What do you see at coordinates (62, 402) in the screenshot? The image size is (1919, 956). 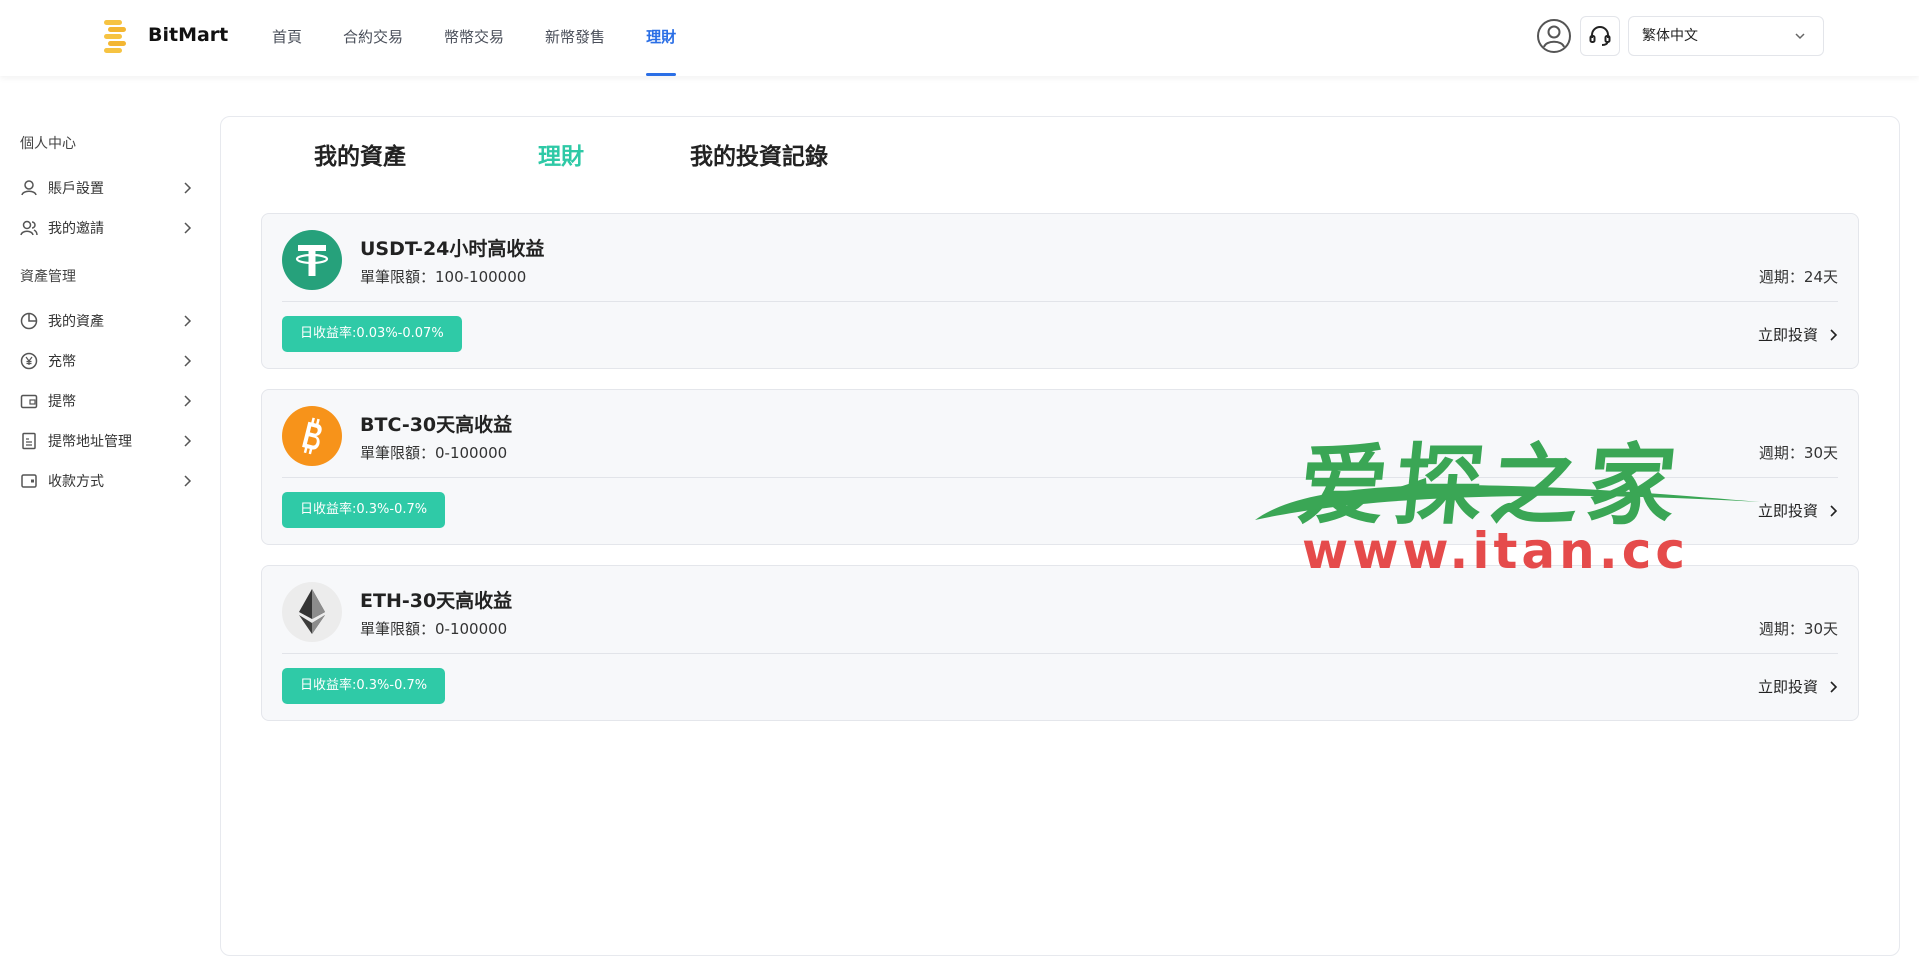 I see `sidebar-item-label: 提幣` at bounding box center [62, 402].